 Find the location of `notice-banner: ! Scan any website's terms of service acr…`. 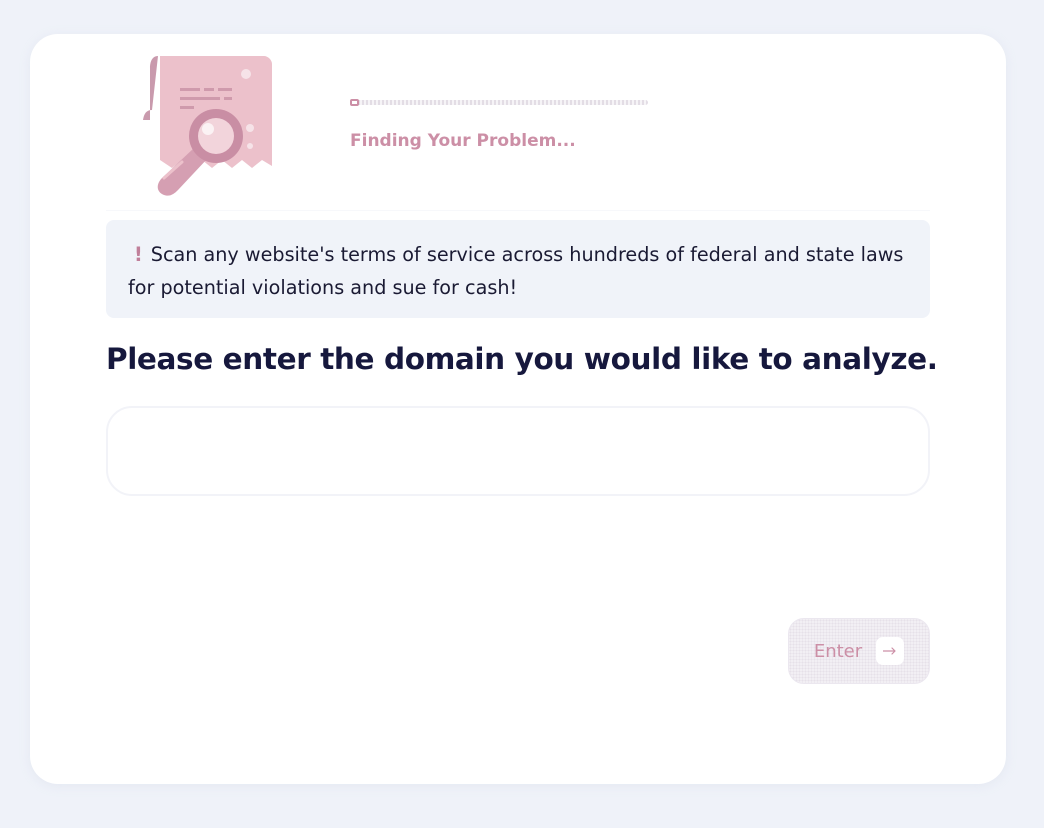

notice-banner: ! Scan any website's terms of service acr… is located at coordinates (518, 269).